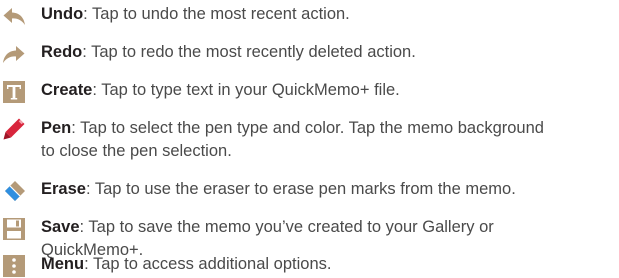 The height and width of the screenshot is (278, 619). Describe the element at coordinates (14, 266) in the screenshot. I see `menu-icon` at that location.